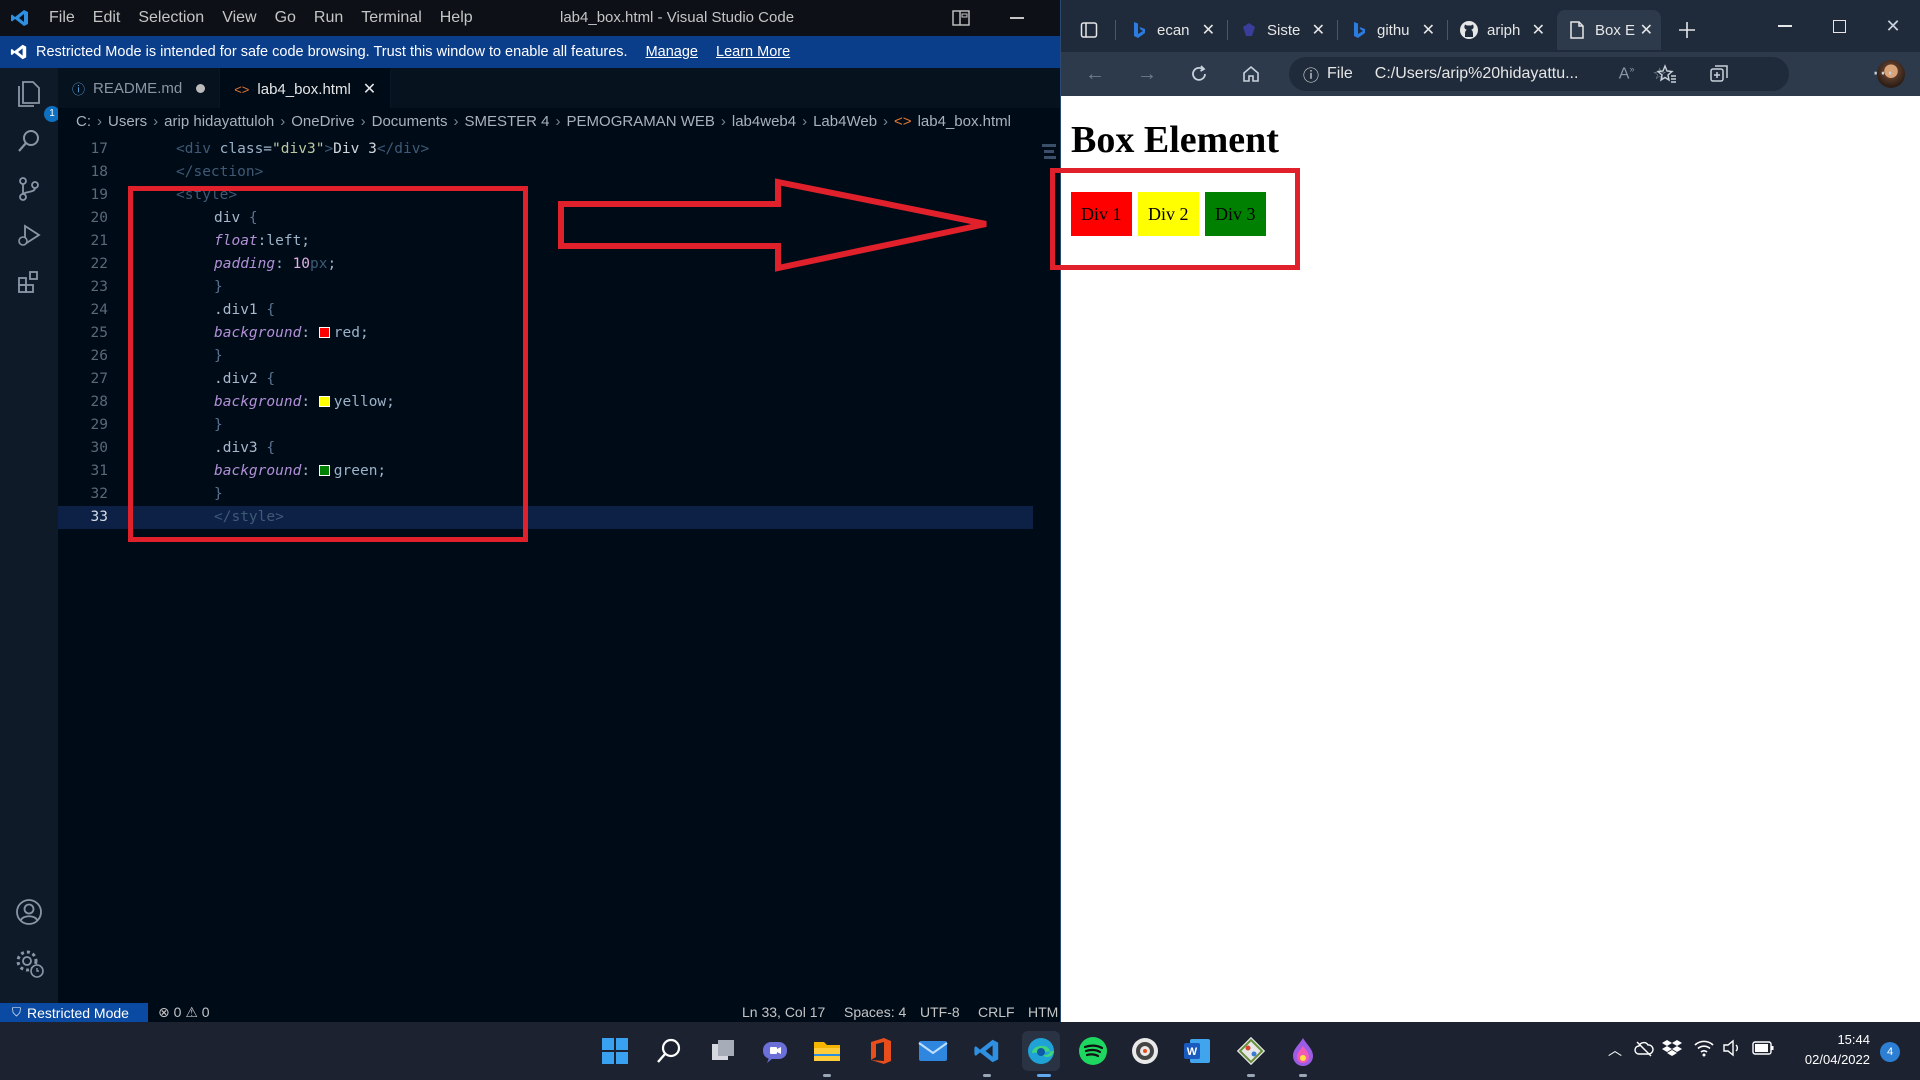 This screenshot has height=1080, width=1920. I want to click on language-status: HTM, so click(1043, 1012).